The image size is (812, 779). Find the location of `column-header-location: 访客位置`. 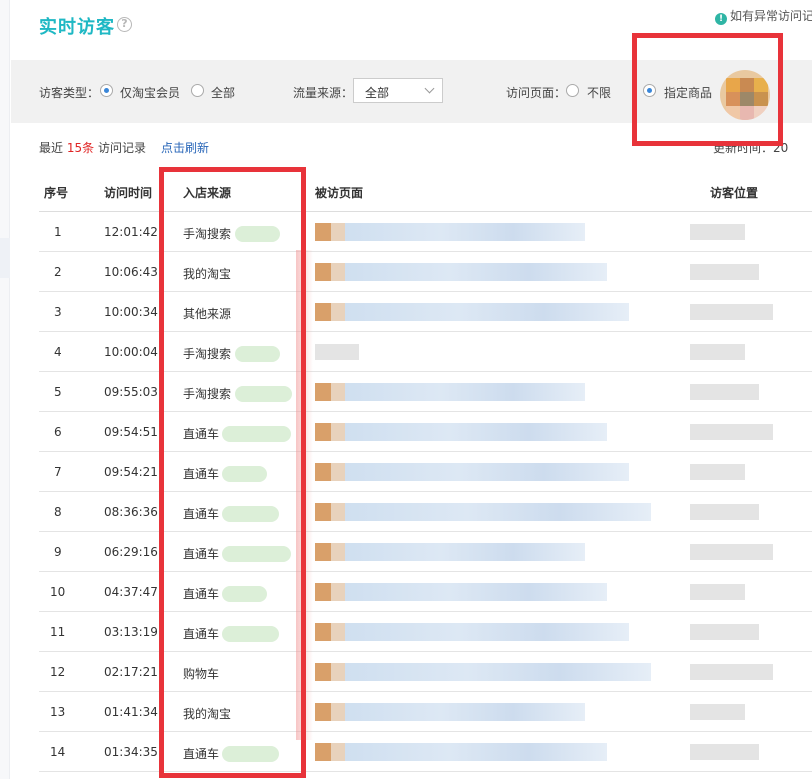

column-header-location: 访客位置 is located at coordinates (734, 193).